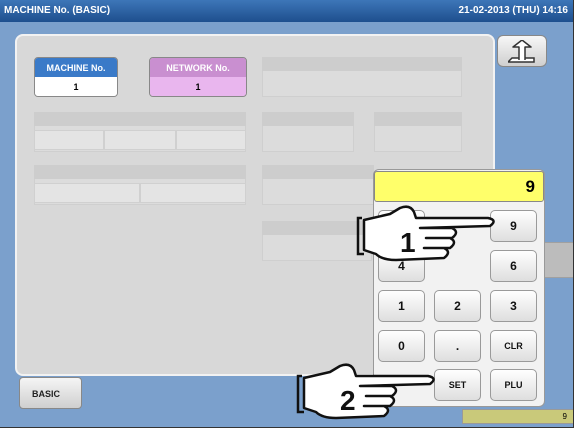  Describe the element at coordinates (513, 385) in the screenshot. I see `plu-button: PLU` at that location.